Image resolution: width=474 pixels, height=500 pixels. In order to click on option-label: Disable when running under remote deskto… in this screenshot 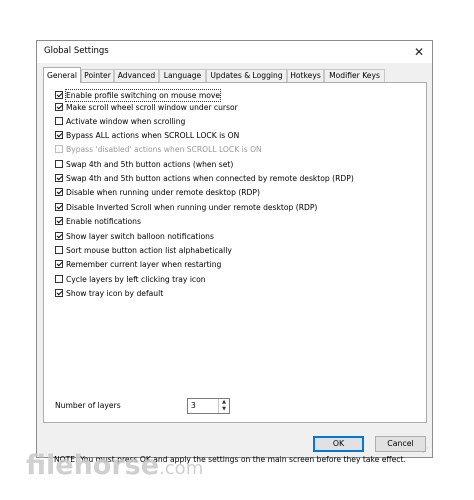, I will do `click(163, 192)`.